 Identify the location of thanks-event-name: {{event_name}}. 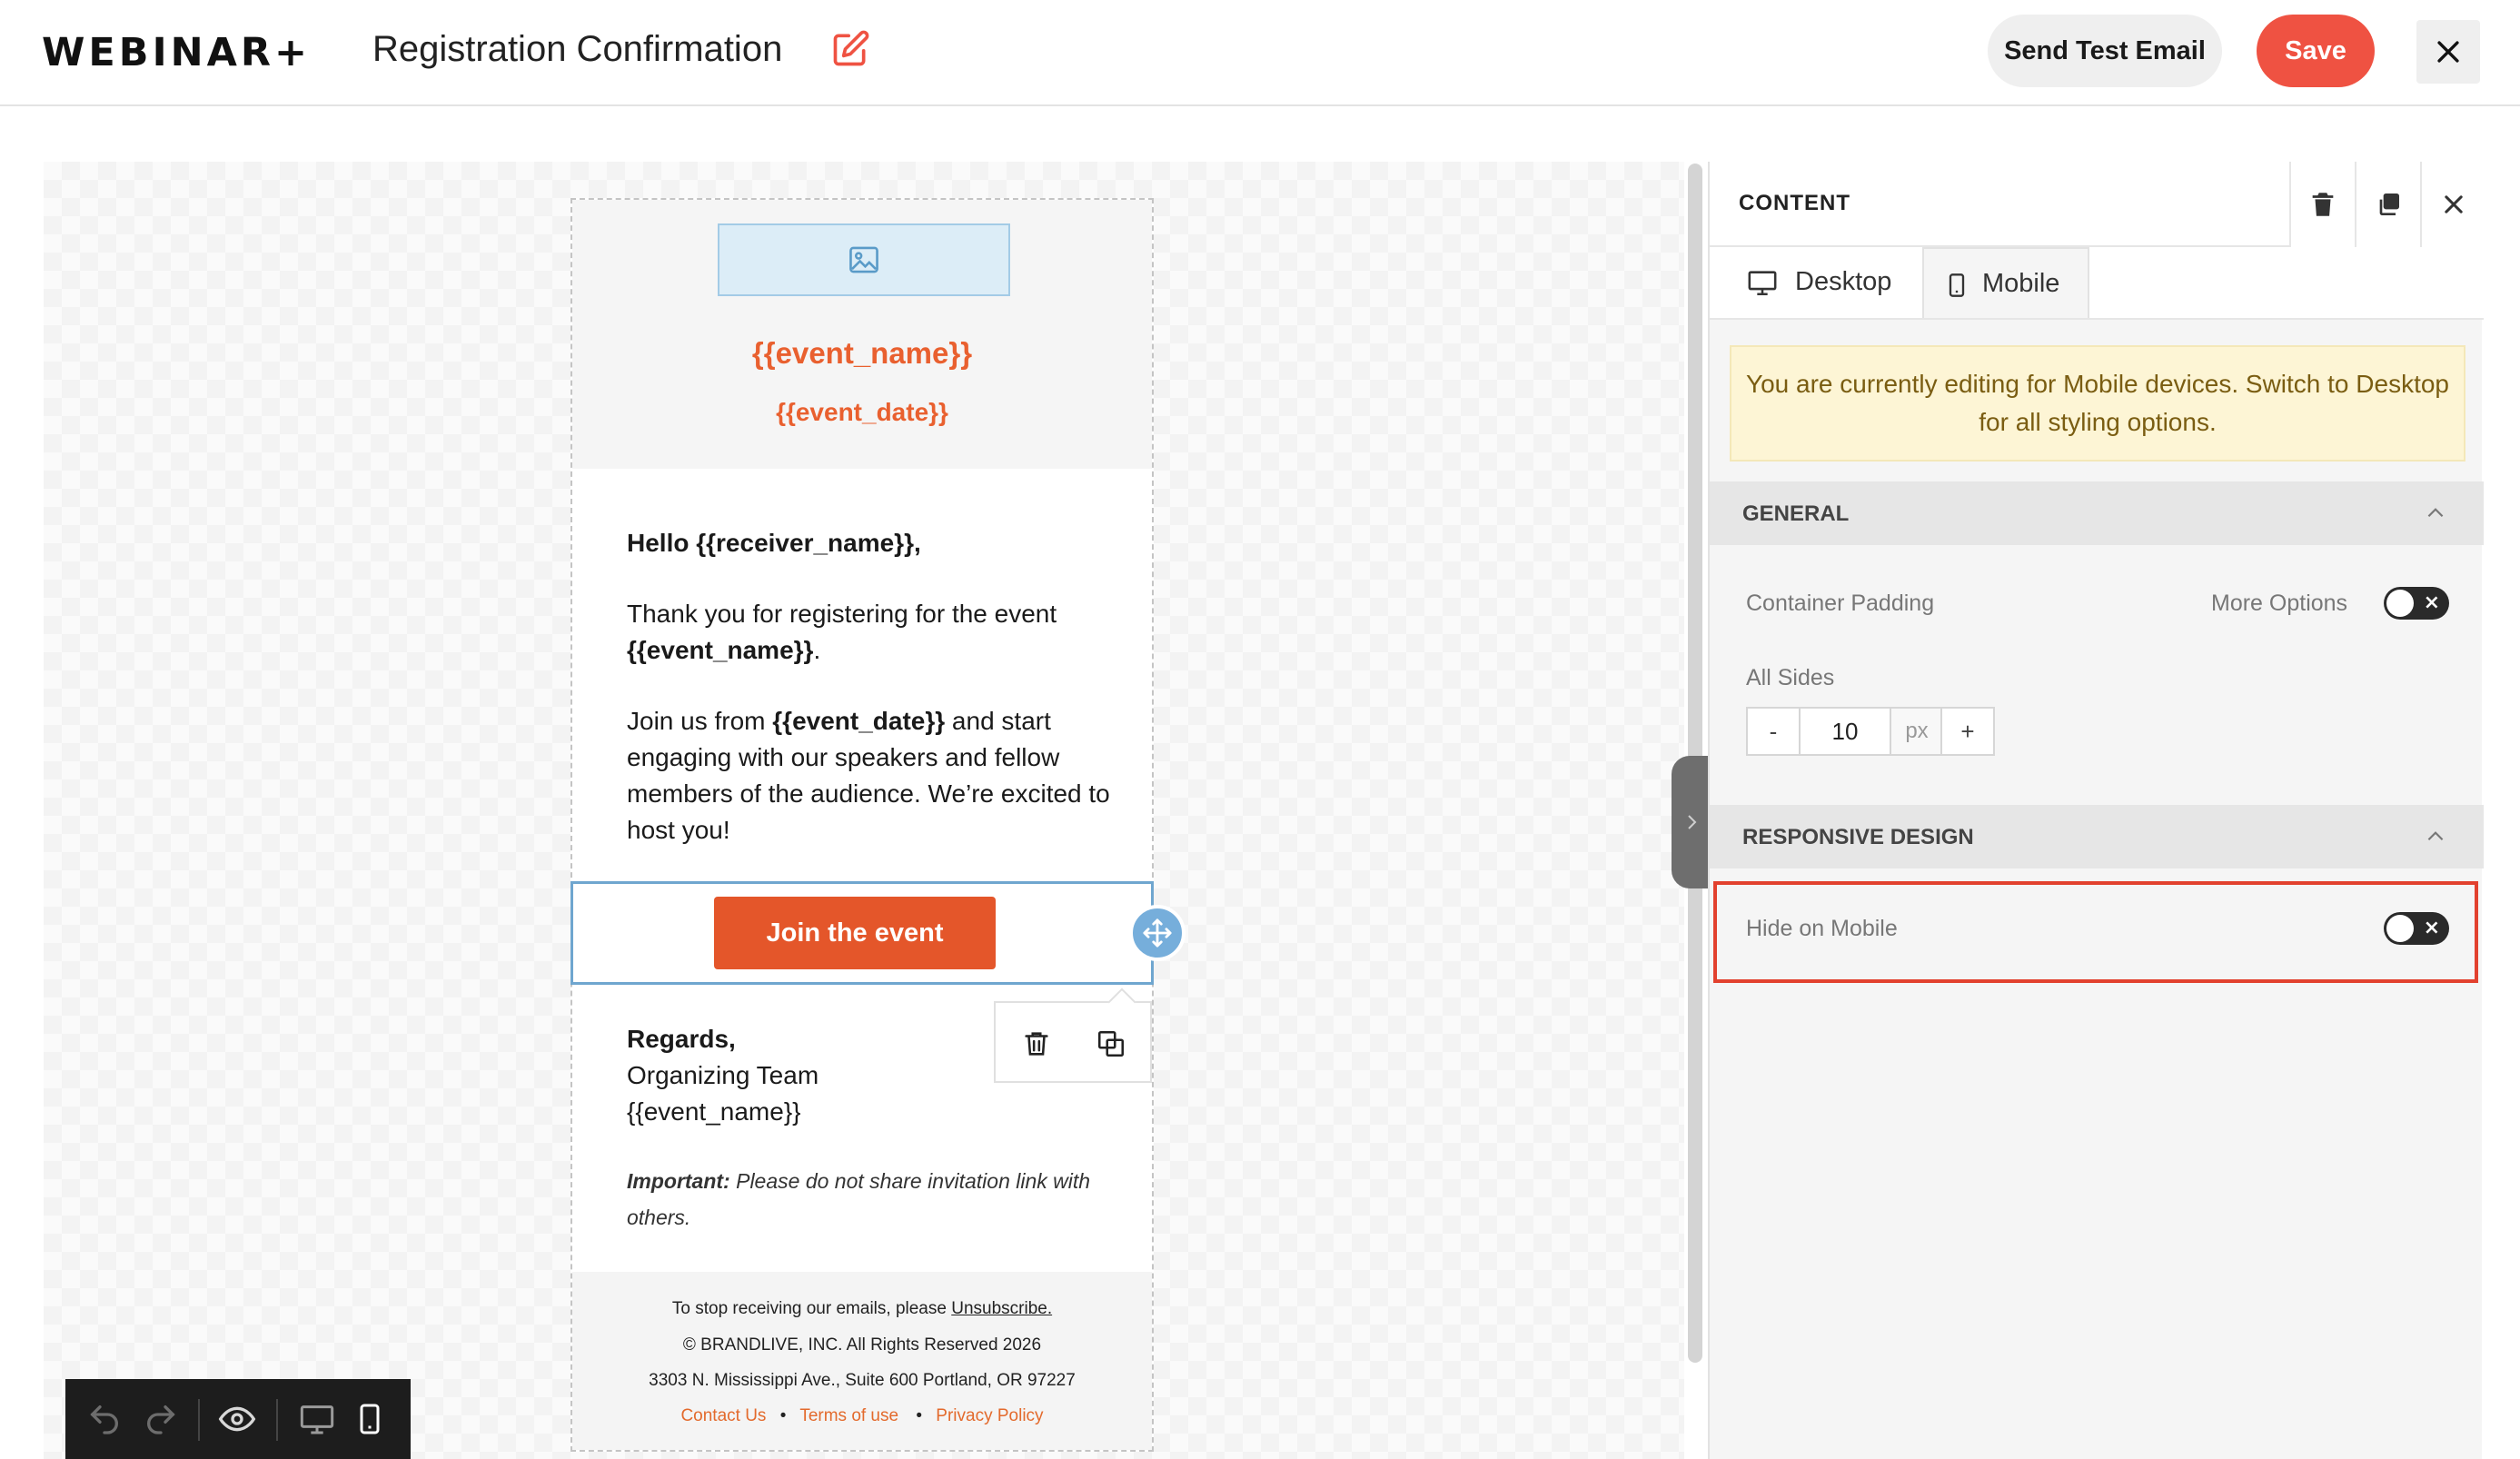
(720, 650).